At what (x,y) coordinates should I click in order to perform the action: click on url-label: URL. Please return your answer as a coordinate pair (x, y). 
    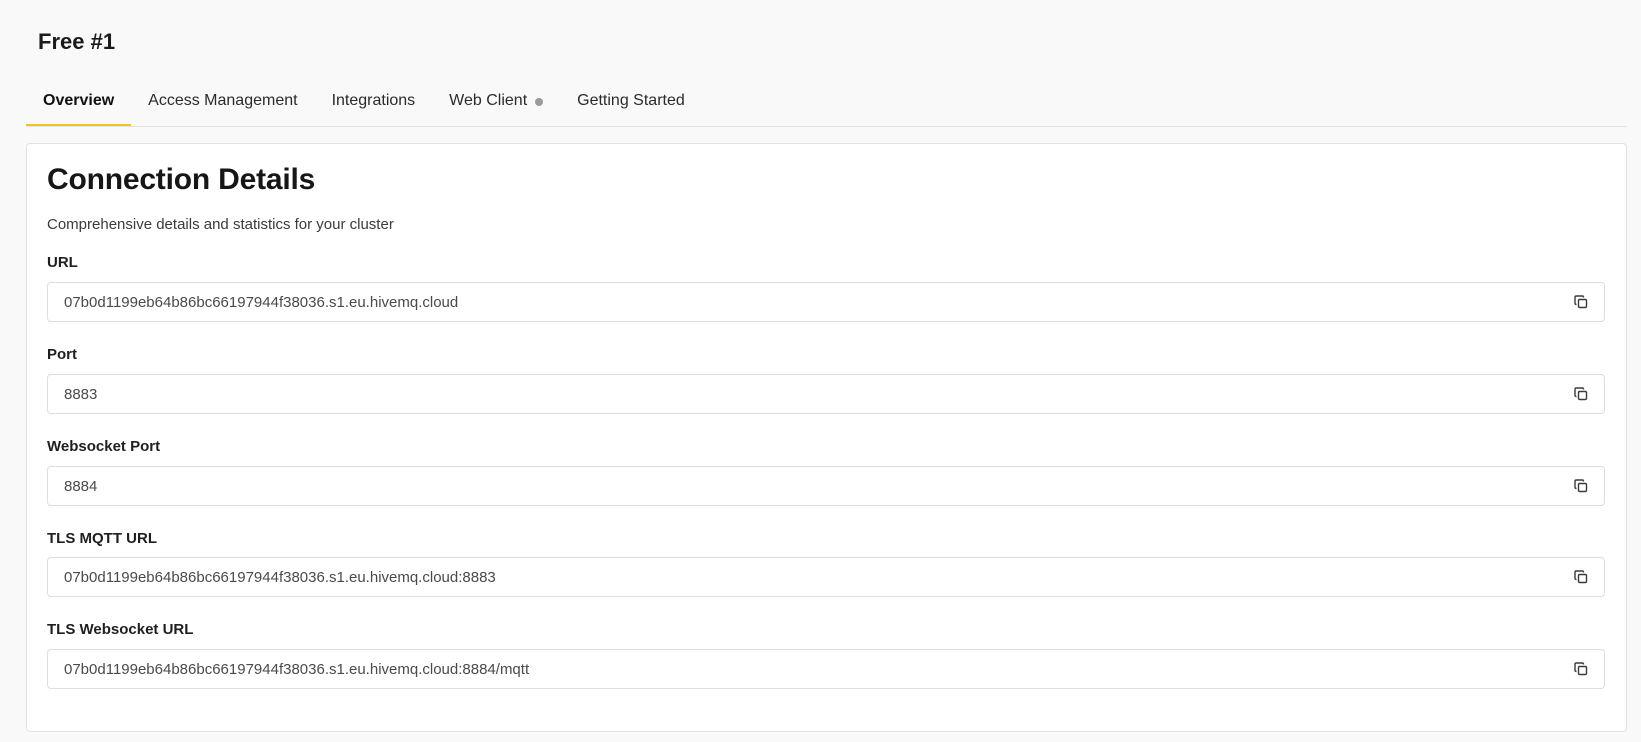
    Looking at the image, I should click on (62, 262).